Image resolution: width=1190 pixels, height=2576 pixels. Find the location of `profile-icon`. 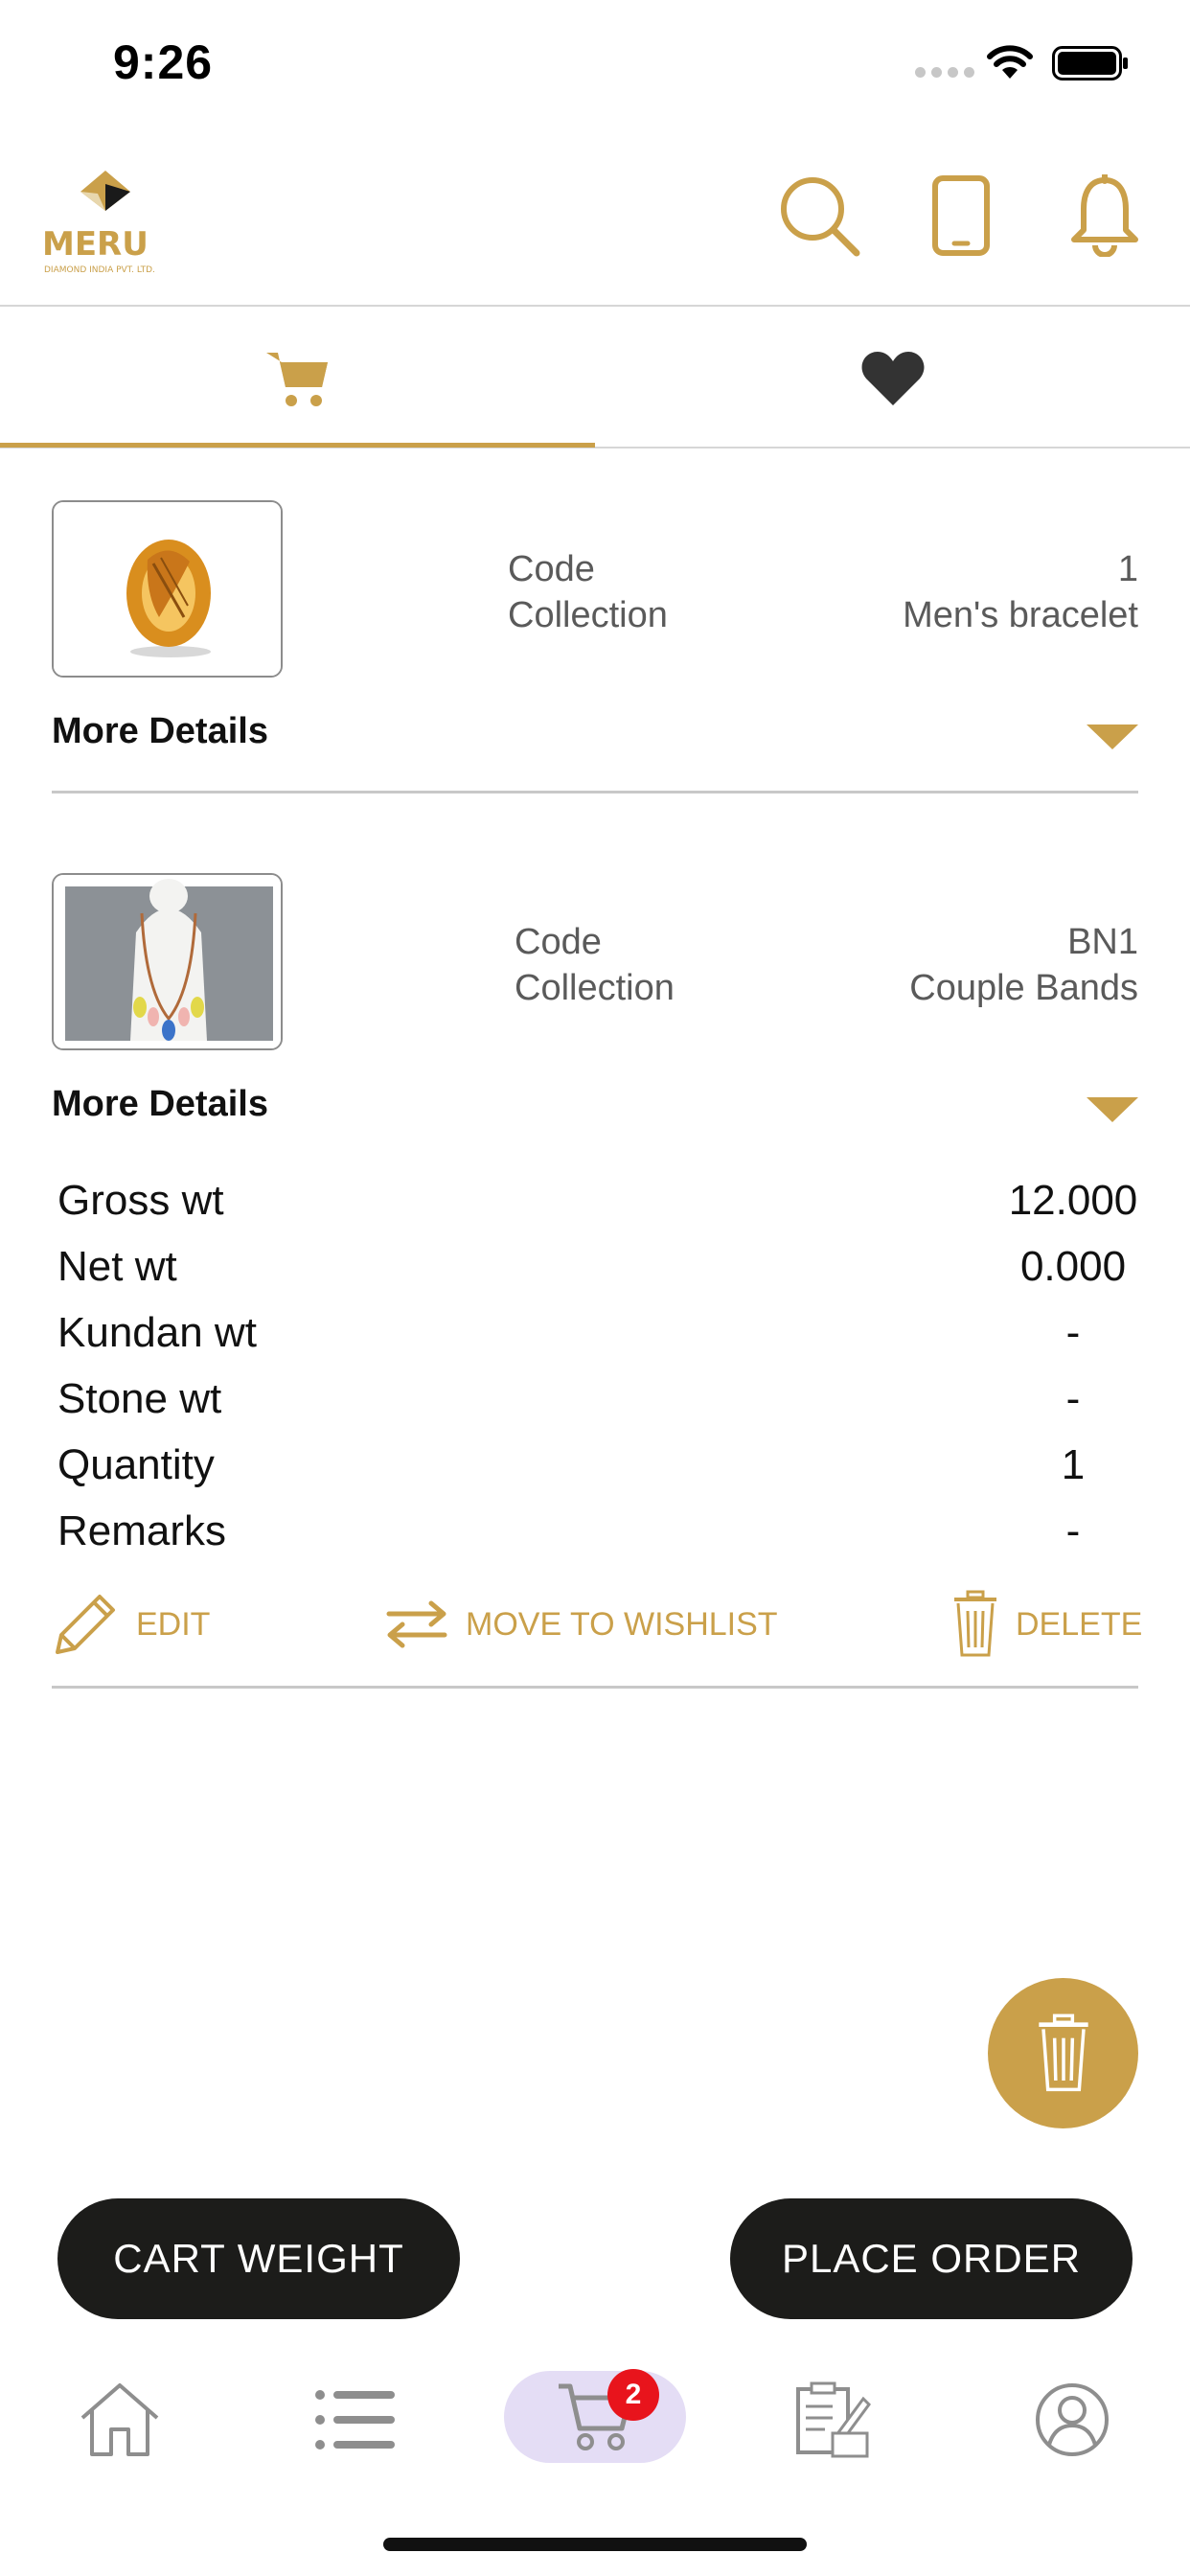

profile-icon is located at coordinates (1072, 2419).